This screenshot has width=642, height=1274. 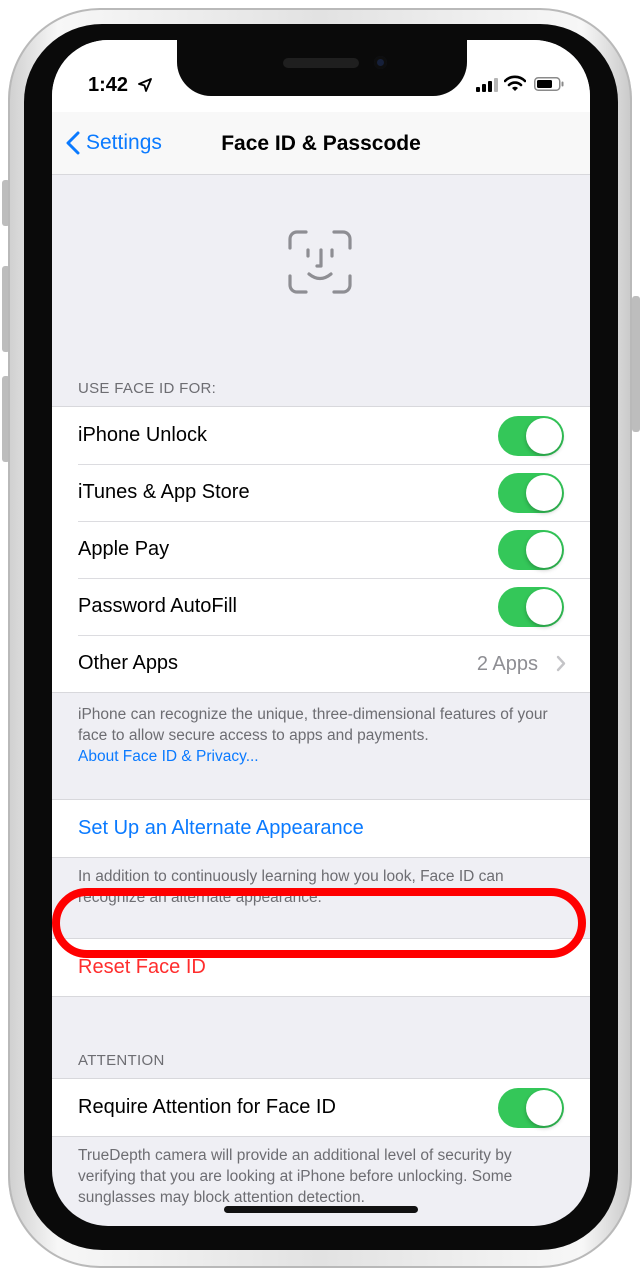 I want to click on toggle-apple-pay, so click(x=531, y=550).